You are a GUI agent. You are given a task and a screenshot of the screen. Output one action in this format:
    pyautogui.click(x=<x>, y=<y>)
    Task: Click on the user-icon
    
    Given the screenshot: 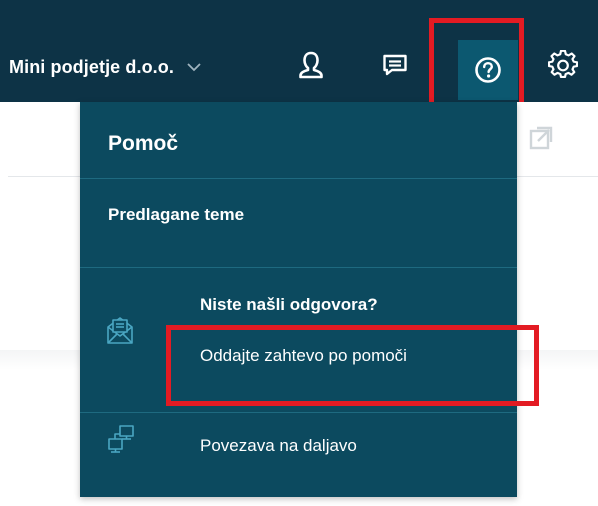 What is the action you would take?
    pyautogui.click(x=311, y=65)
    